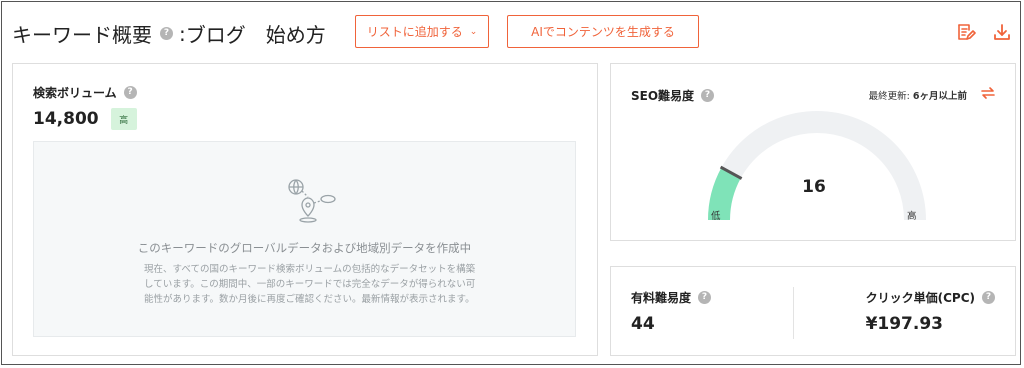 This screenshot has width=1024, height=368. I want to click on keyword-text: ブログ 始め方, so click(255, 35).